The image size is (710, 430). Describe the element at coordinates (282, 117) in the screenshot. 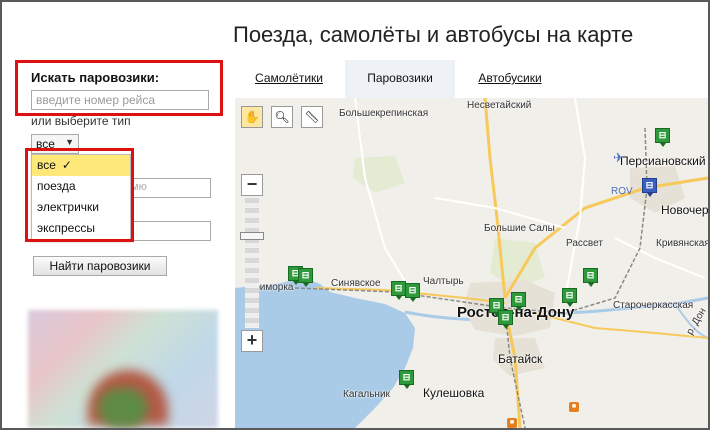

I see `magnifier-icon: 🔍︎` at that location.